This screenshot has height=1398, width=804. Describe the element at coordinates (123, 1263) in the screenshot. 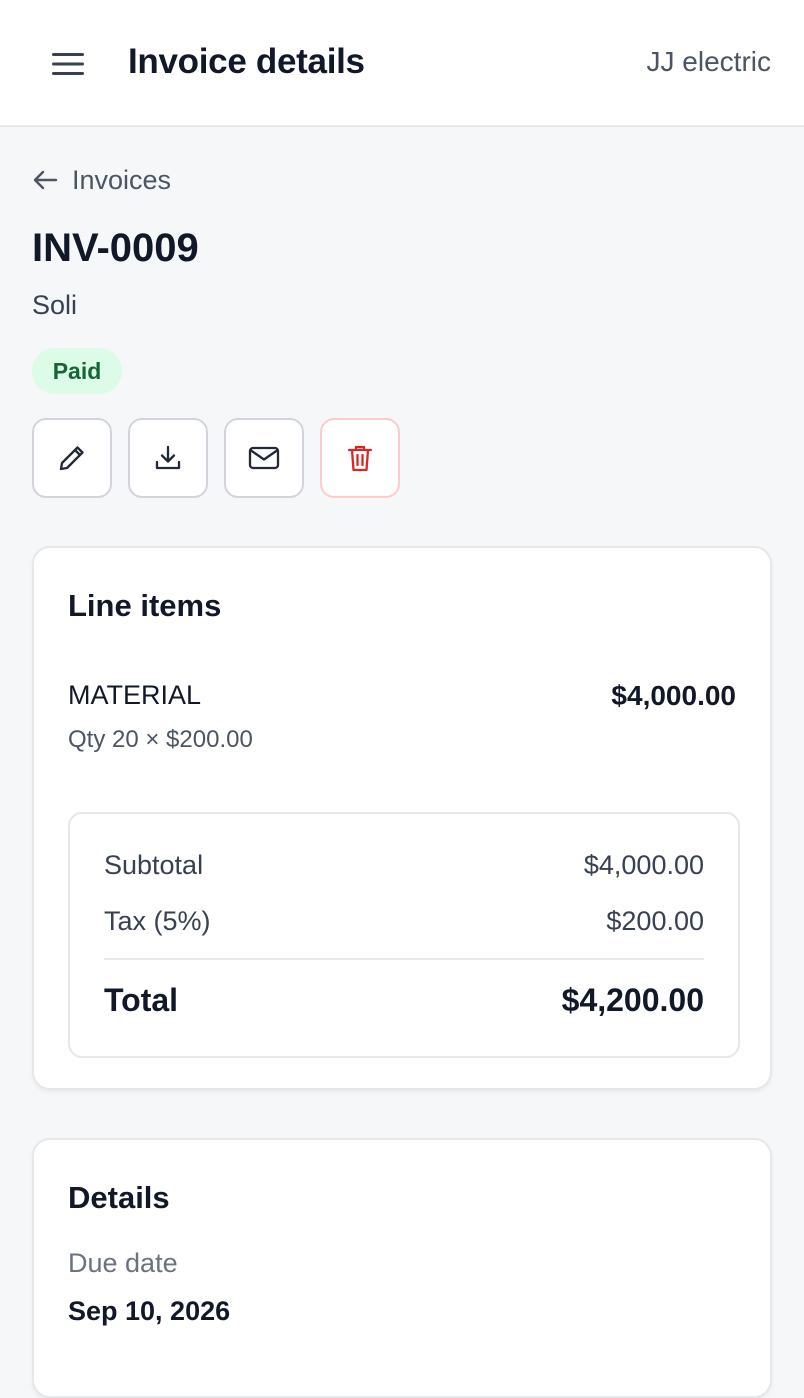

I see `due-date-label: Due date` at that location.